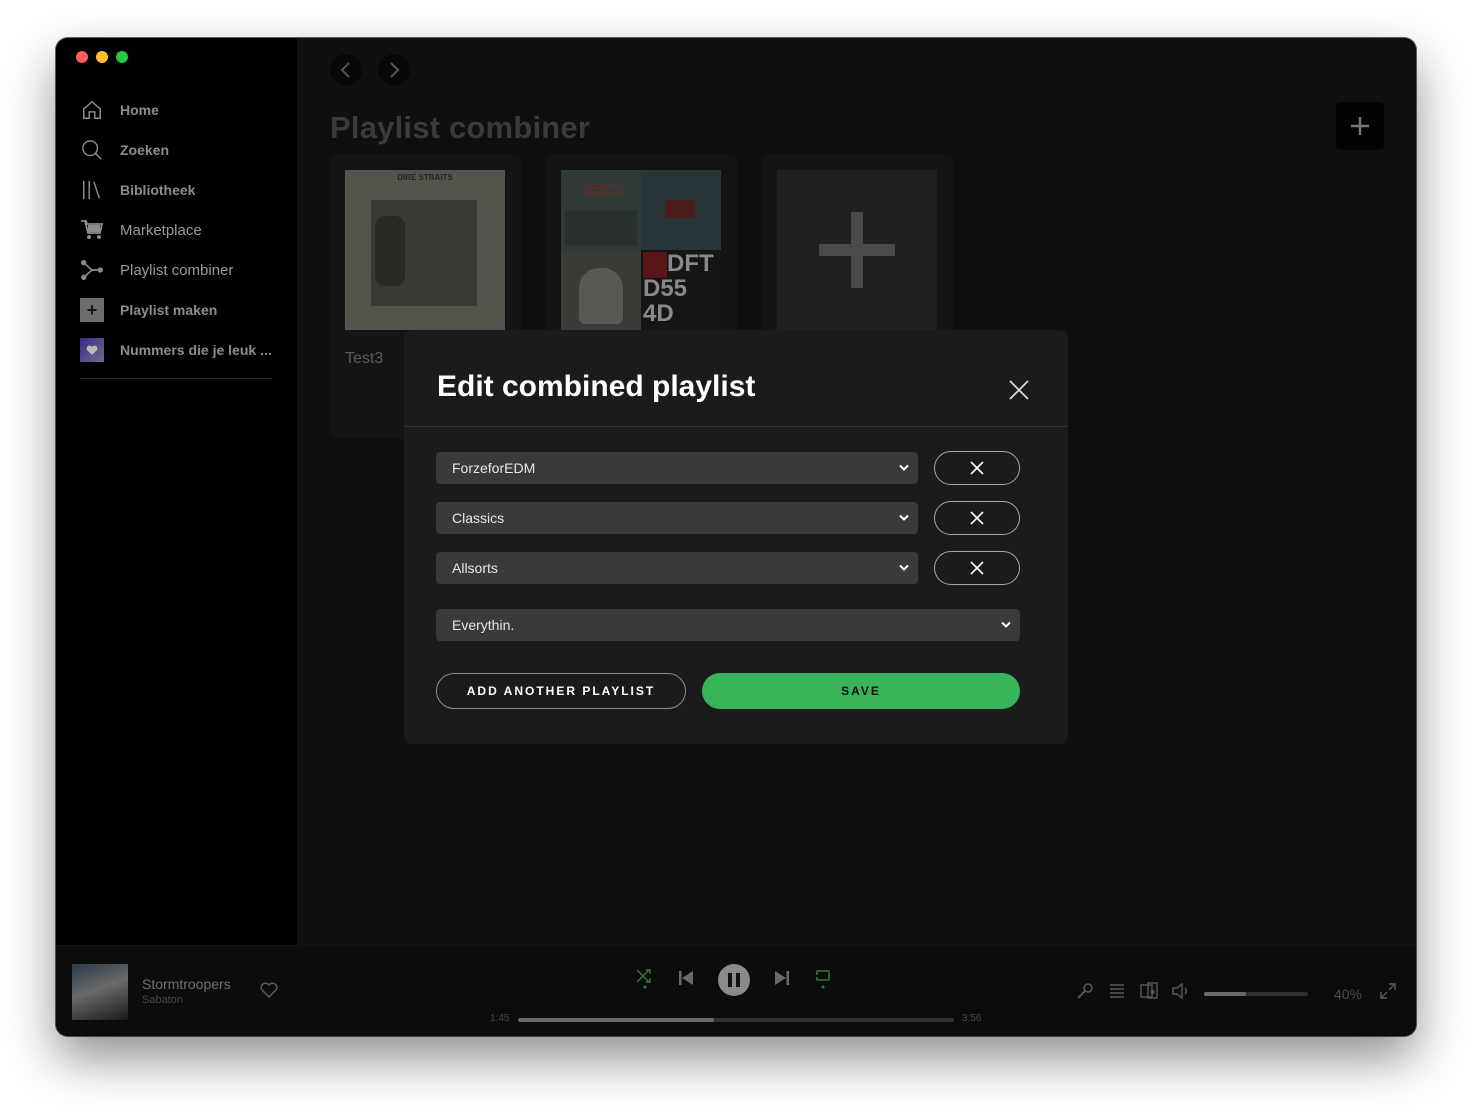  What do you see at coordinates (364, 358) in the screenshot?
I see `playlist-card-name: Test3` at bounding box center [364, 358].